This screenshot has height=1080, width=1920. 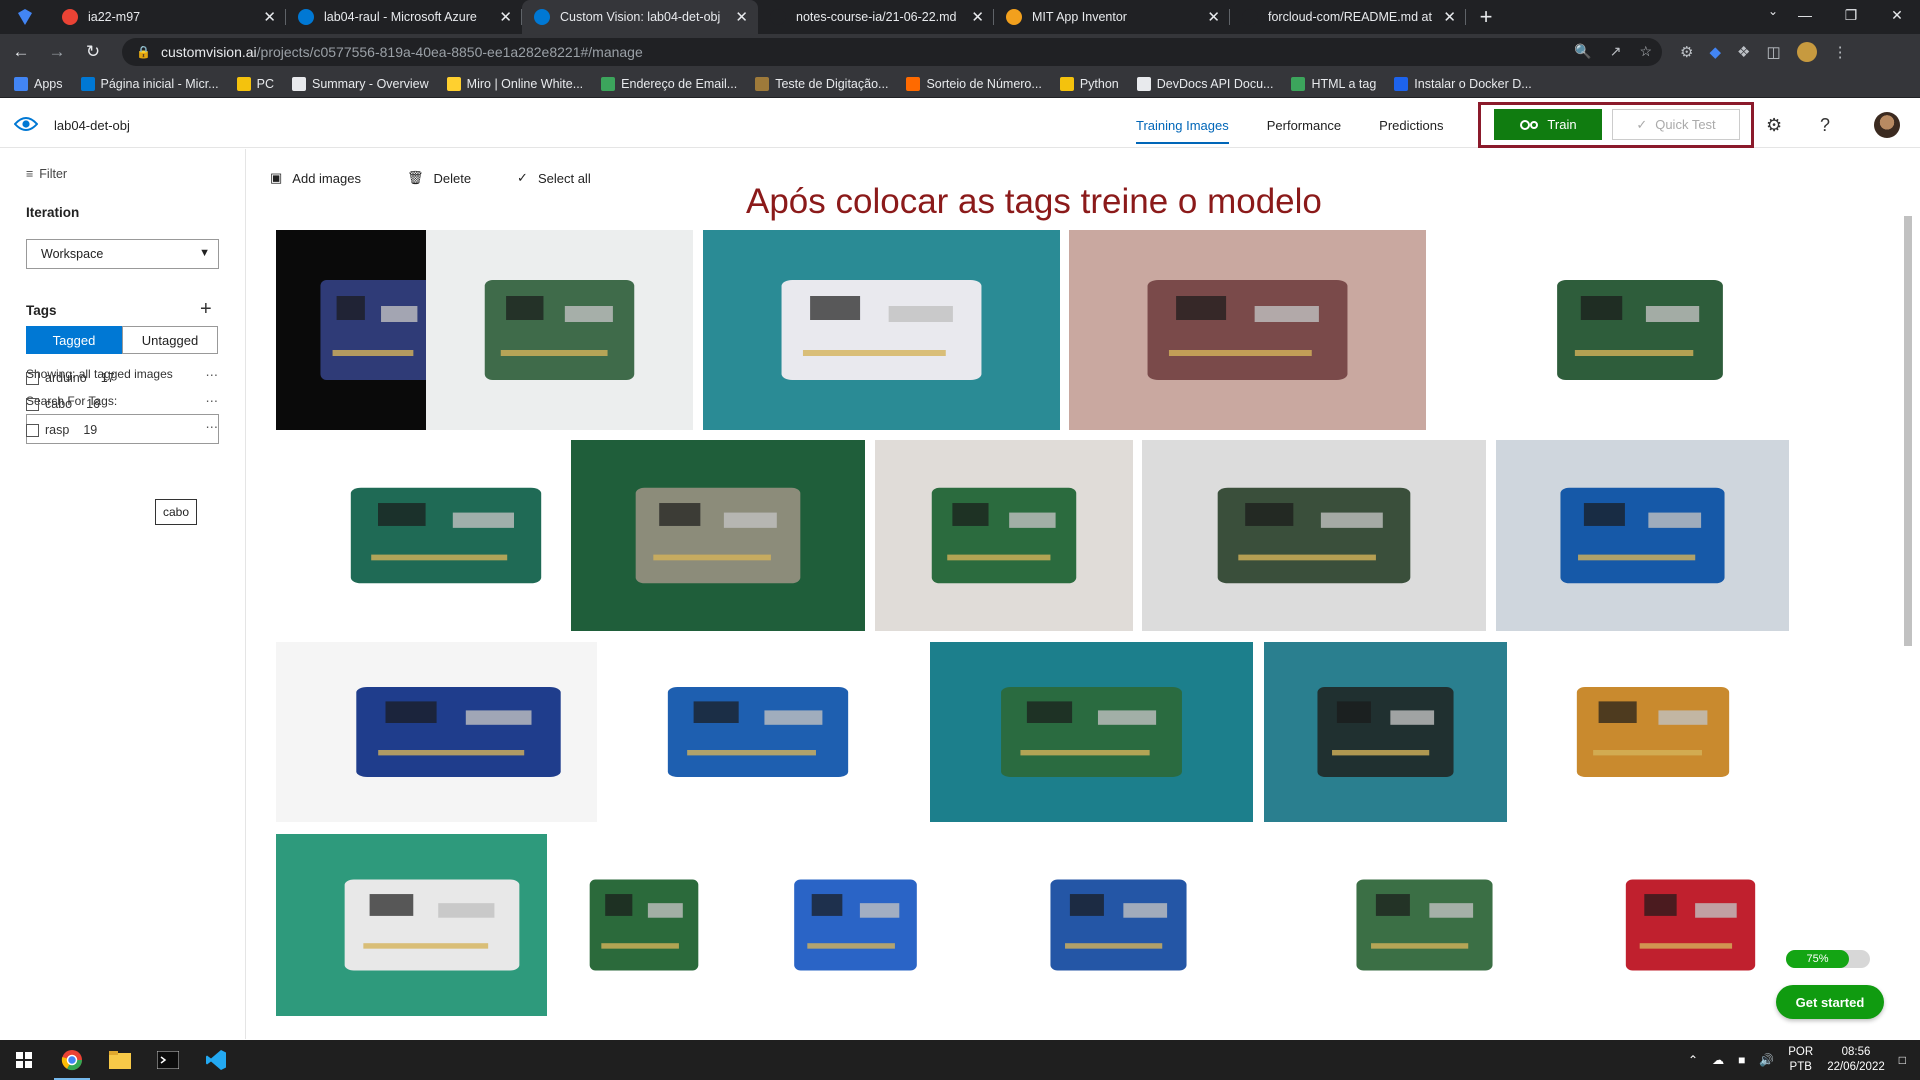 What do you see at coordinates (1686, 52) in the screenshot?
I see `settings-extension-icon: ⚙` at bounding box center [1686, 52].